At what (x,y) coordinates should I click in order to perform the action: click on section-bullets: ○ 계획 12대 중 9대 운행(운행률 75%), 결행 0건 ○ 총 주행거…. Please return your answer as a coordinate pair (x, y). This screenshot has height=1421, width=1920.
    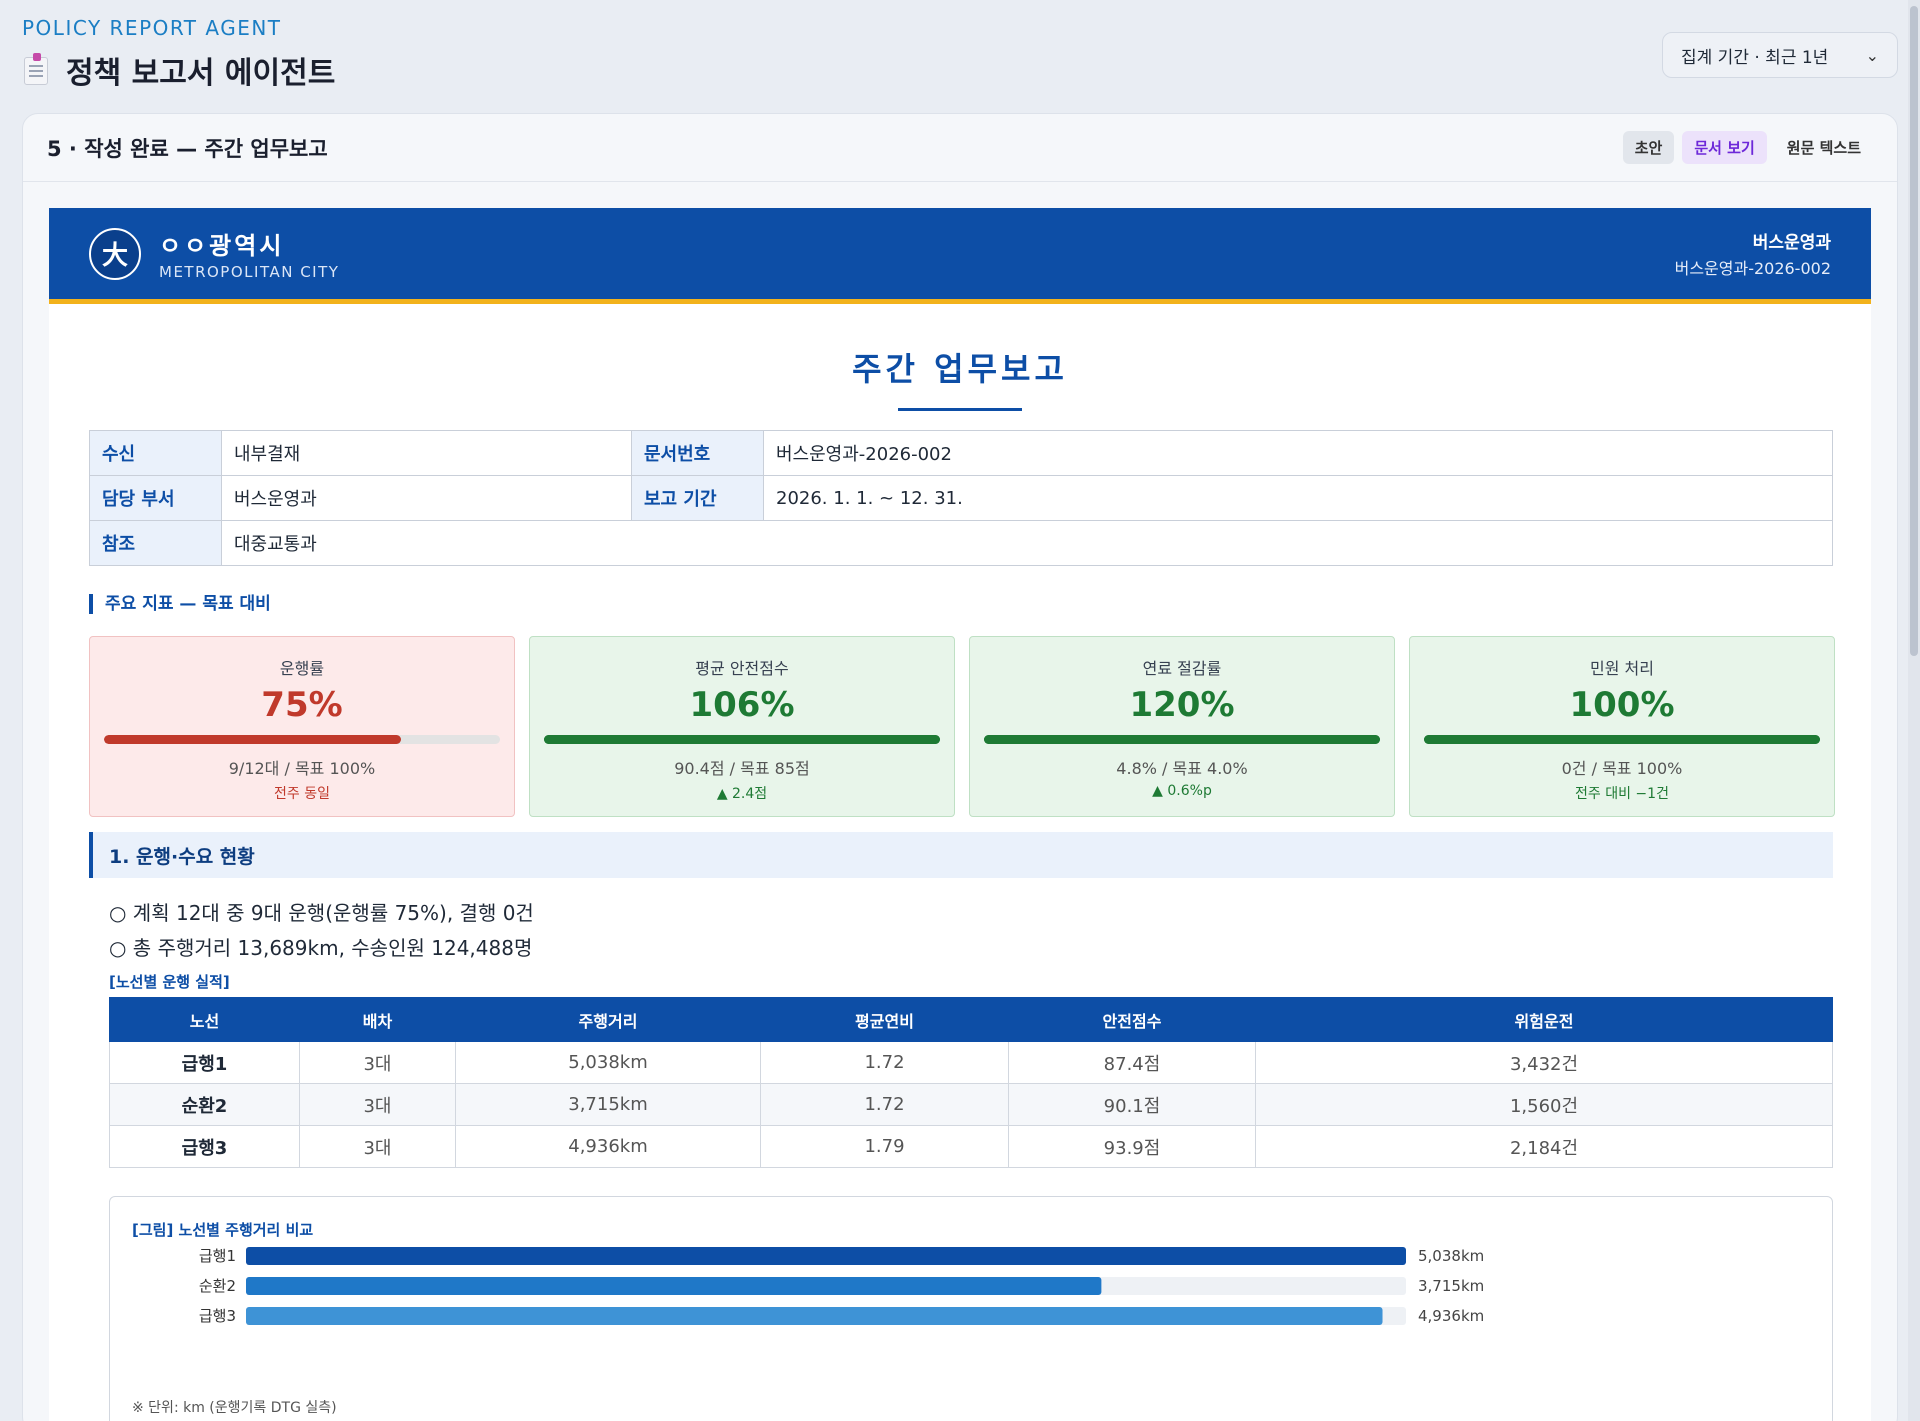
    Looking at the image, I should click on (321, 931).